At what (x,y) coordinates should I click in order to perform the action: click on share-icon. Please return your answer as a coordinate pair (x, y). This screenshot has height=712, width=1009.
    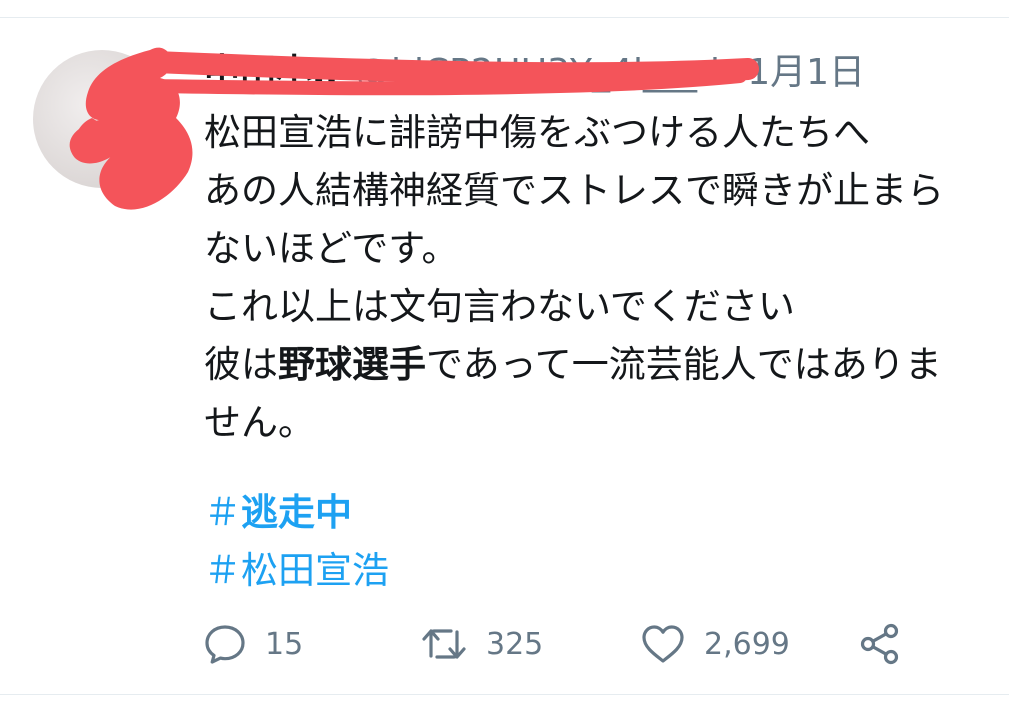
    Looking at the image, I should click on (880, 644).